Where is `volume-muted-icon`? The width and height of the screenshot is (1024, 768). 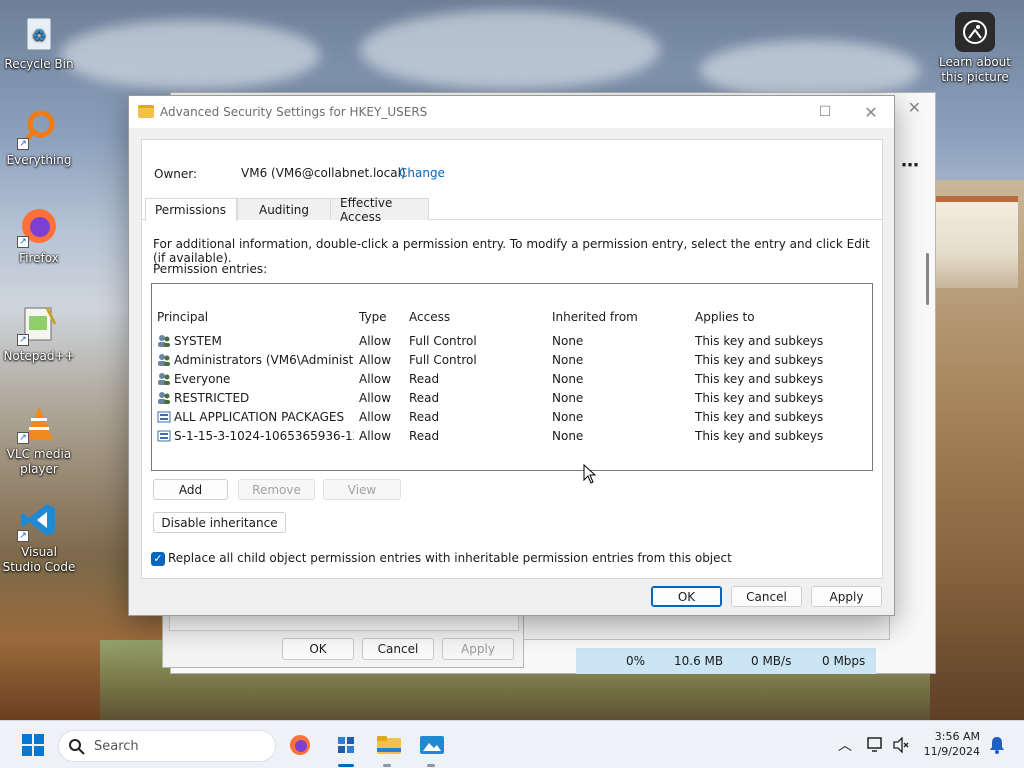
volume-muted-icon is located at coordinates (901, 745).